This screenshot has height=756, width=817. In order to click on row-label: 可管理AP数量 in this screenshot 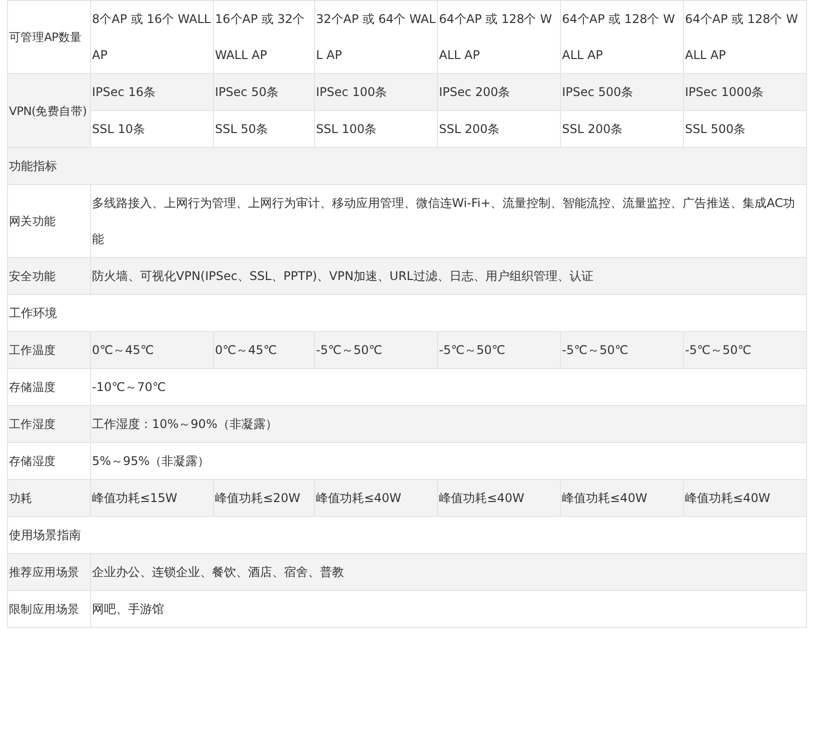, I will do `click(49, 37)`.